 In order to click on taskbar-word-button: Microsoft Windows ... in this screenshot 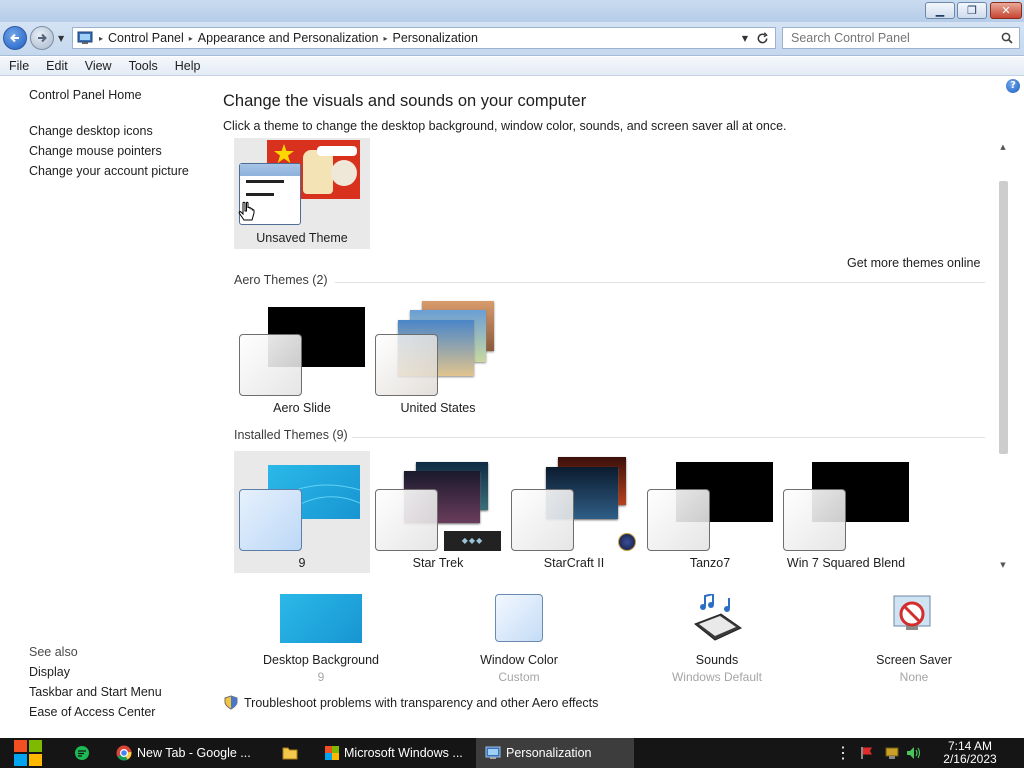, I will do `click(391, 753)`.